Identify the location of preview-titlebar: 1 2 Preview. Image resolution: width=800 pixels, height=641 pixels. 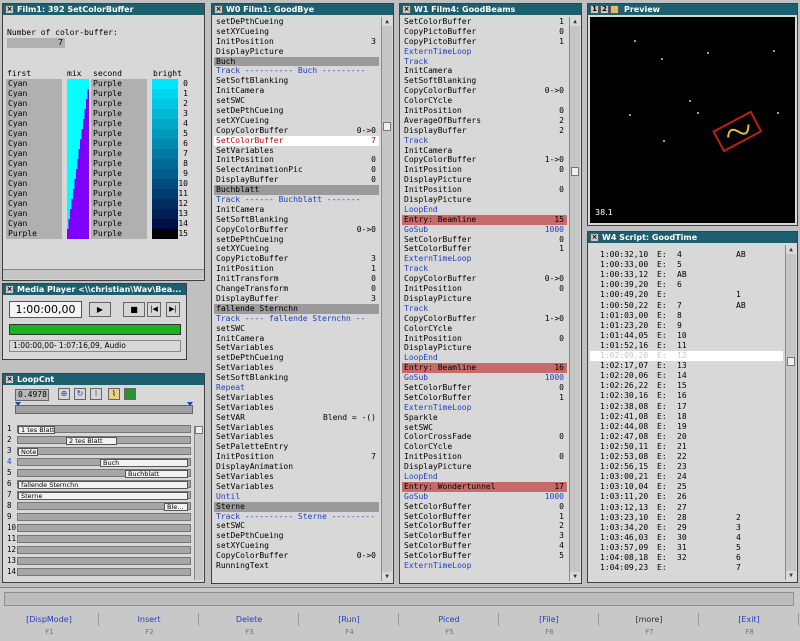
(692, 9).